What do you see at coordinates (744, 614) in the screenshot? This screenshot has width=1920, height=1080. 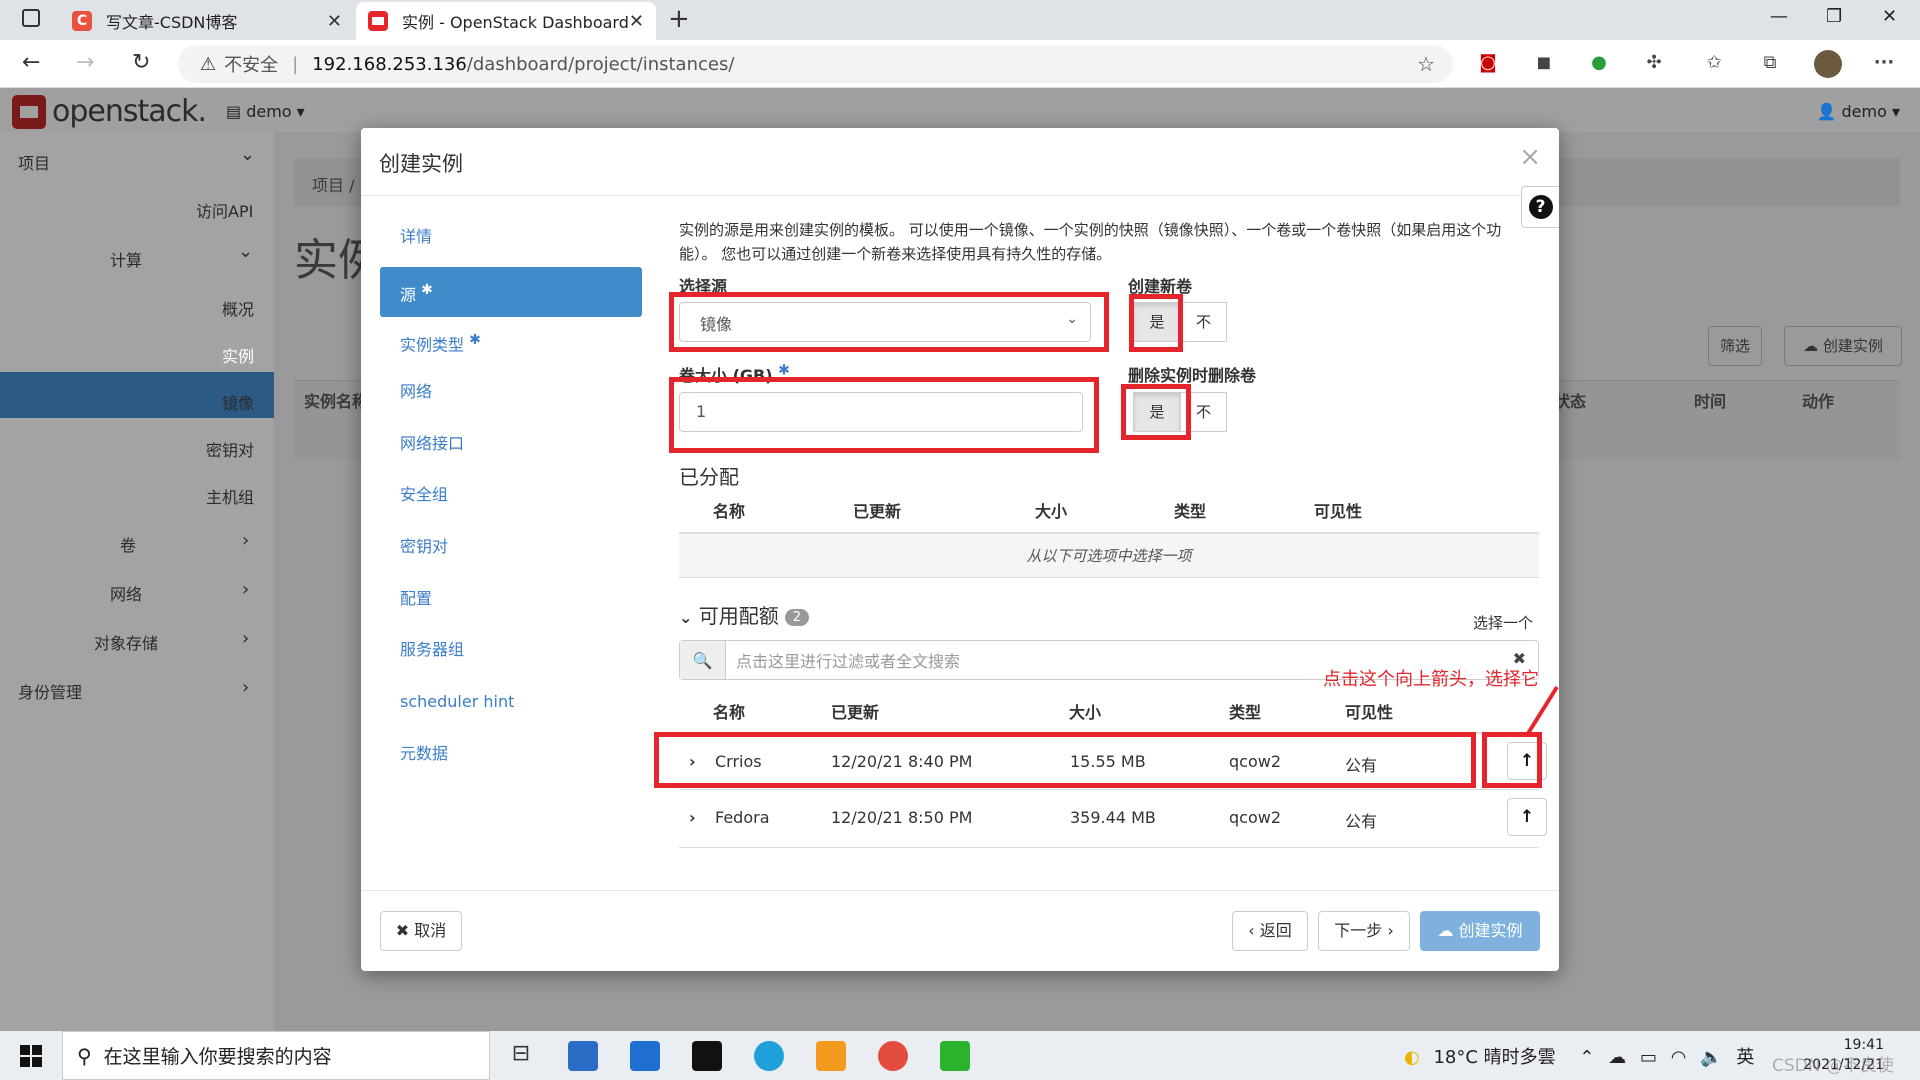 I see `available-section-toggle: ⌄ 可用配额 2` at bounding box center [744, 614].